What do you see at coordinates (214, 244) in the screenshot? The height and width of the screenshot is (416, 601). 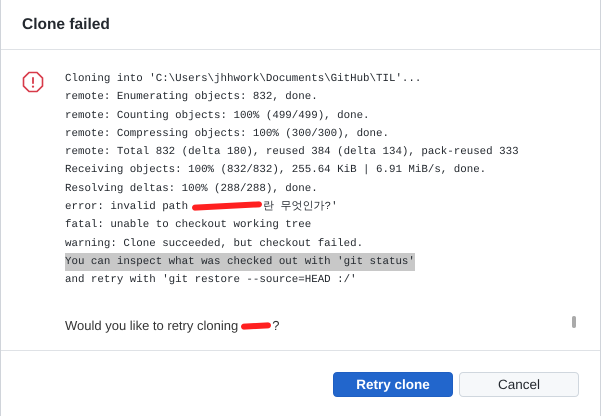 I see `log-line: warning: Clone succeeded, but checkout failed.` at bounding box center [214, 244].